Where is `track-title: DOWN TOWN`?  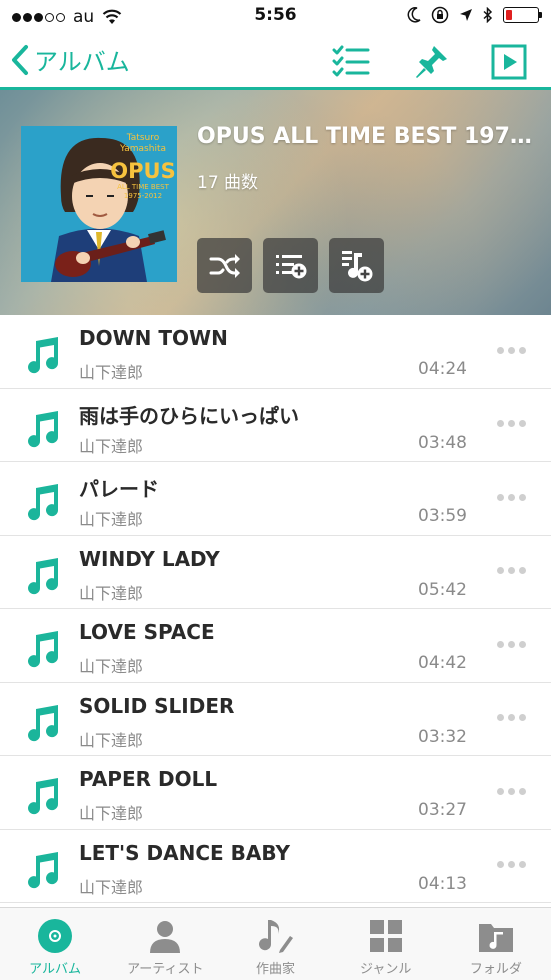 track-title: DOWN TOWN is located at coordinates (153, 338).